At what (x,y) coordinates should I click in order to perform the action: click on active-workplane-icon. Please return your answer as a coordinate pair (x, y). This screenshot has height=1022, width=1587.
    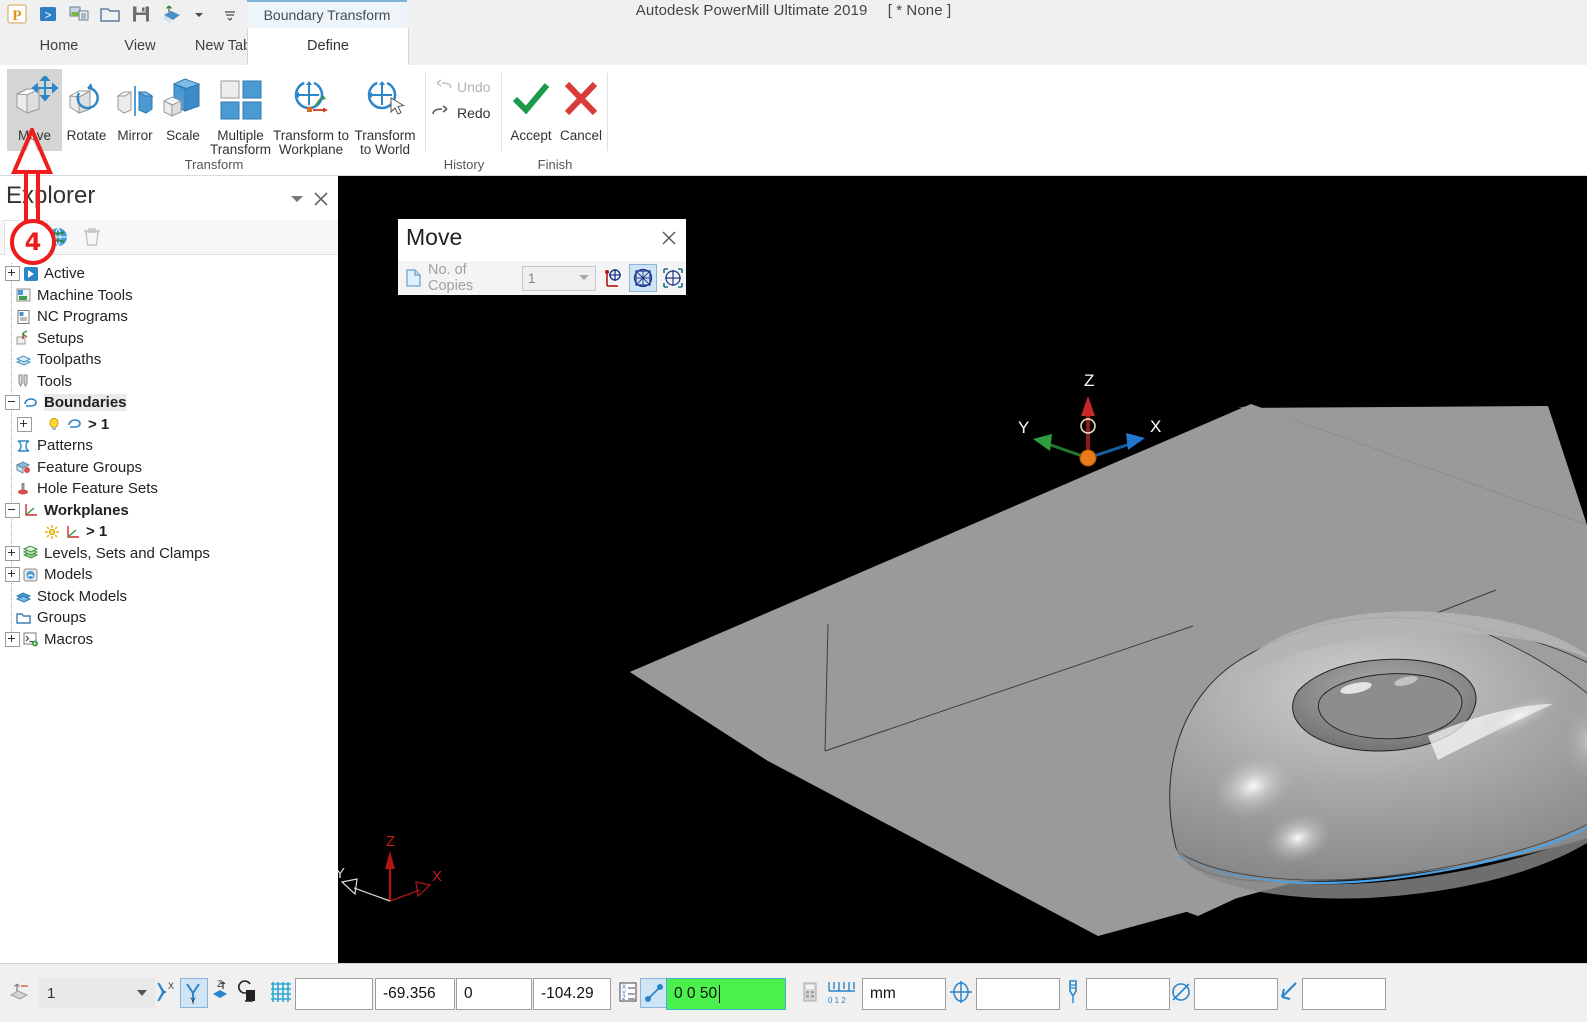
    Looking at the image, I should click on (52, 532).